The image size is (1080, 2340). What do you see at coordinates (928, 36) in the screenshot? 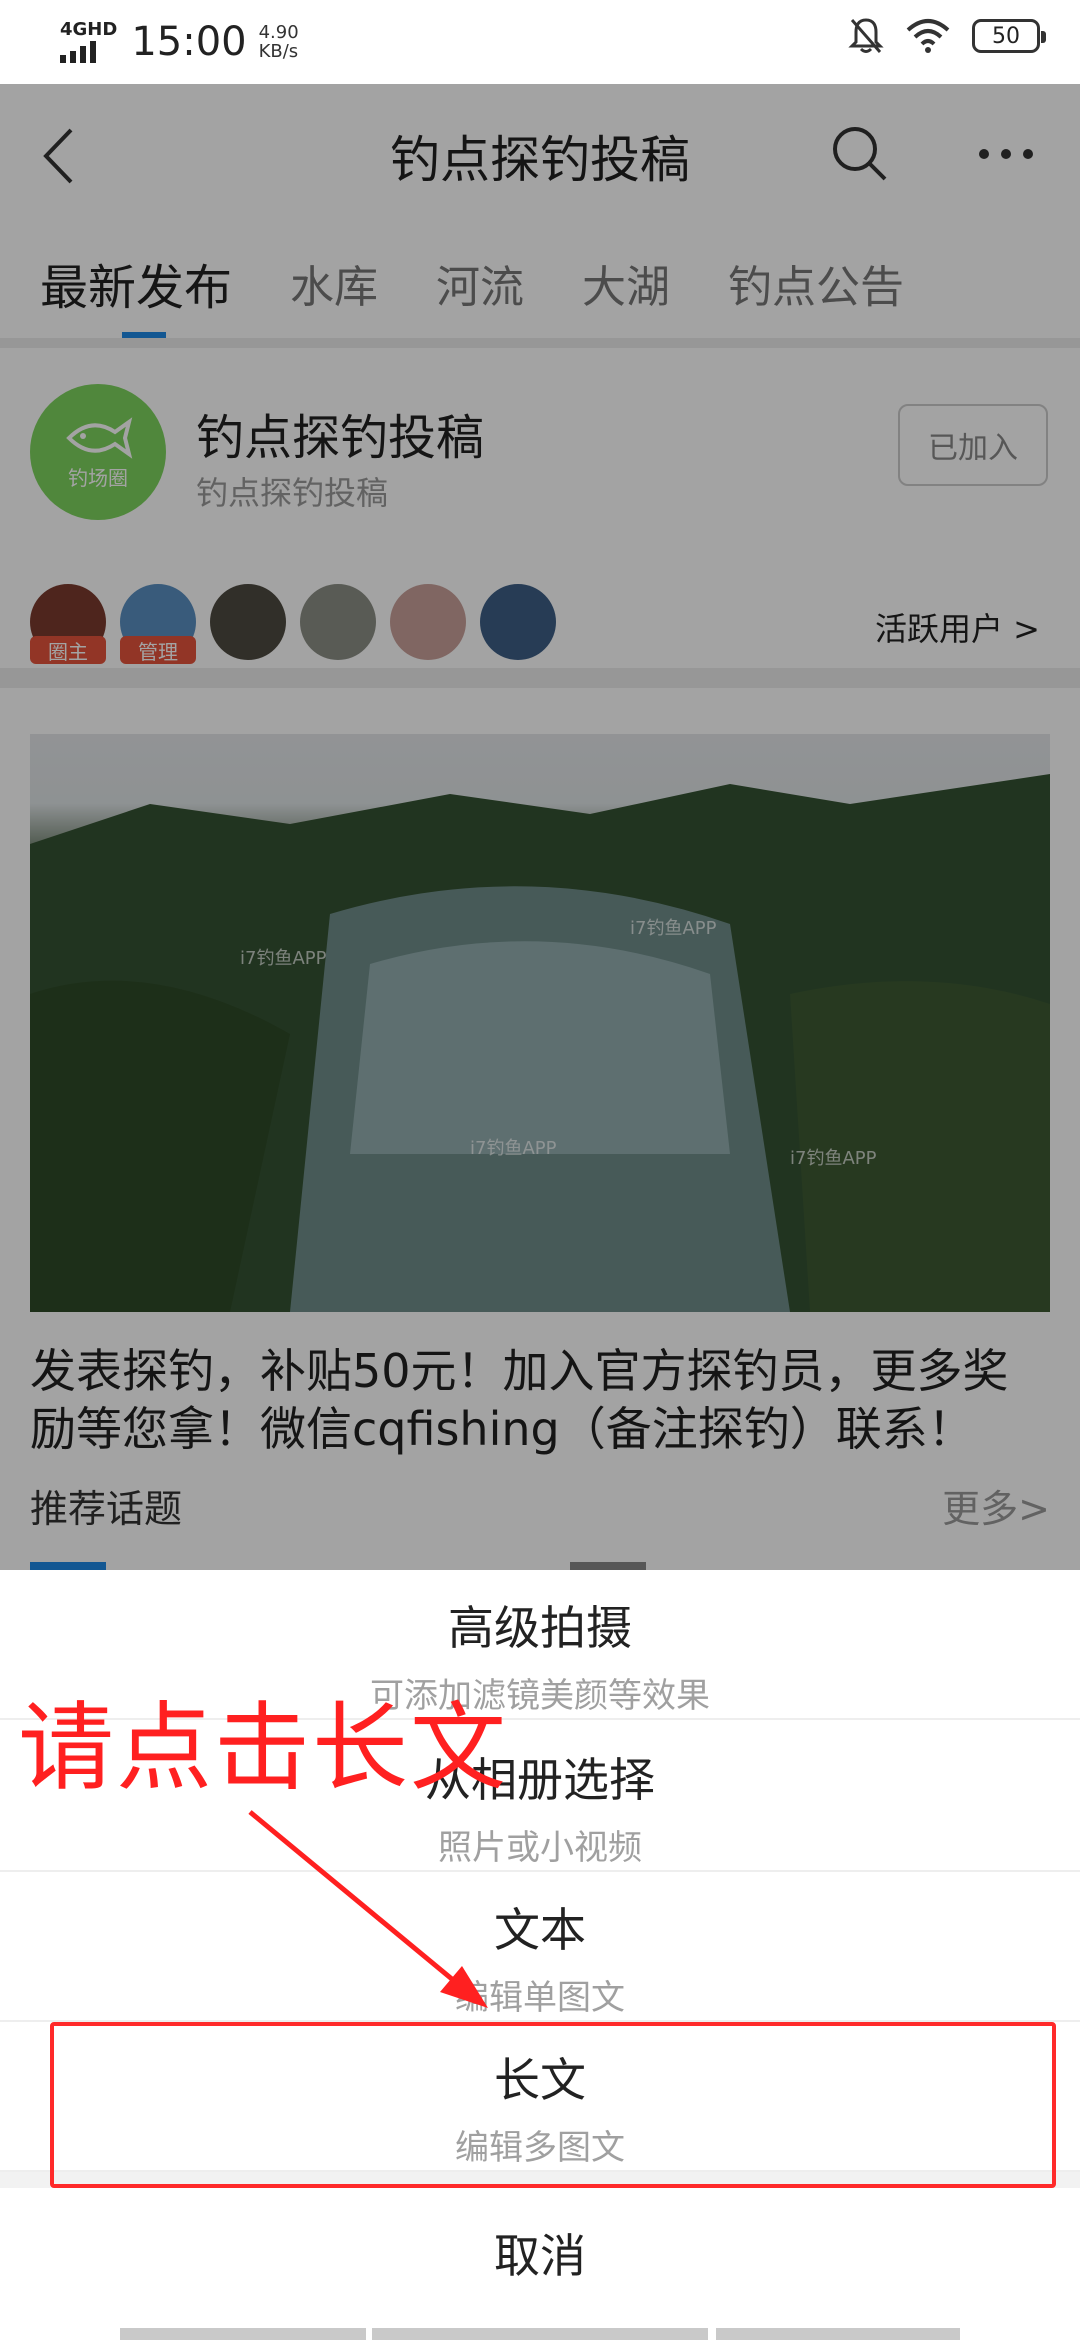
I see `wifi-icon` at bounding box center [928, 36].